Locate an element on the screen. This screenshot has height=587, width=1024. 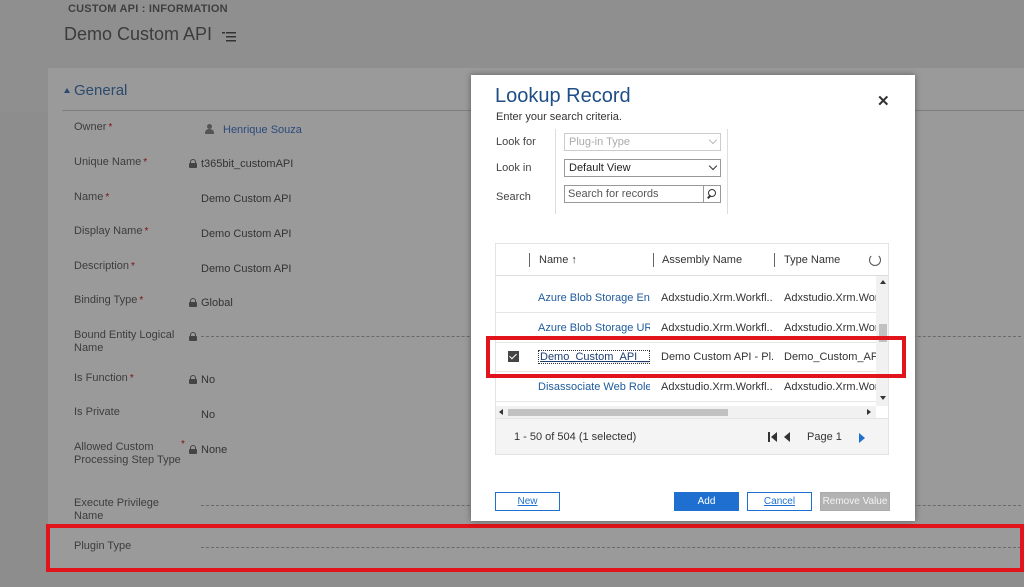
binding-type-value: Global is located at coordinates (211, 303).